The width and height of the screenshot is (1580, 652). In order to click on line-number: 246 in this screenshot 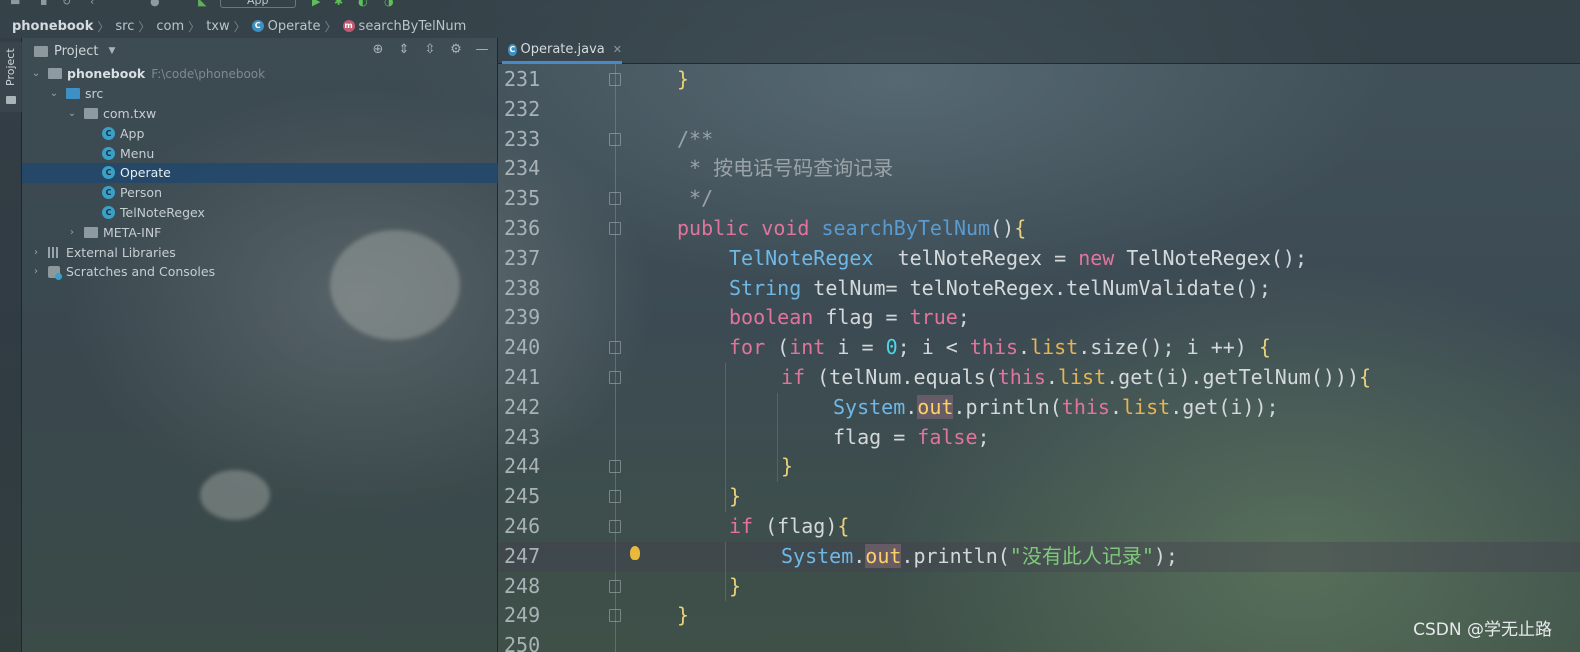, I will do `click(534, 527)`.